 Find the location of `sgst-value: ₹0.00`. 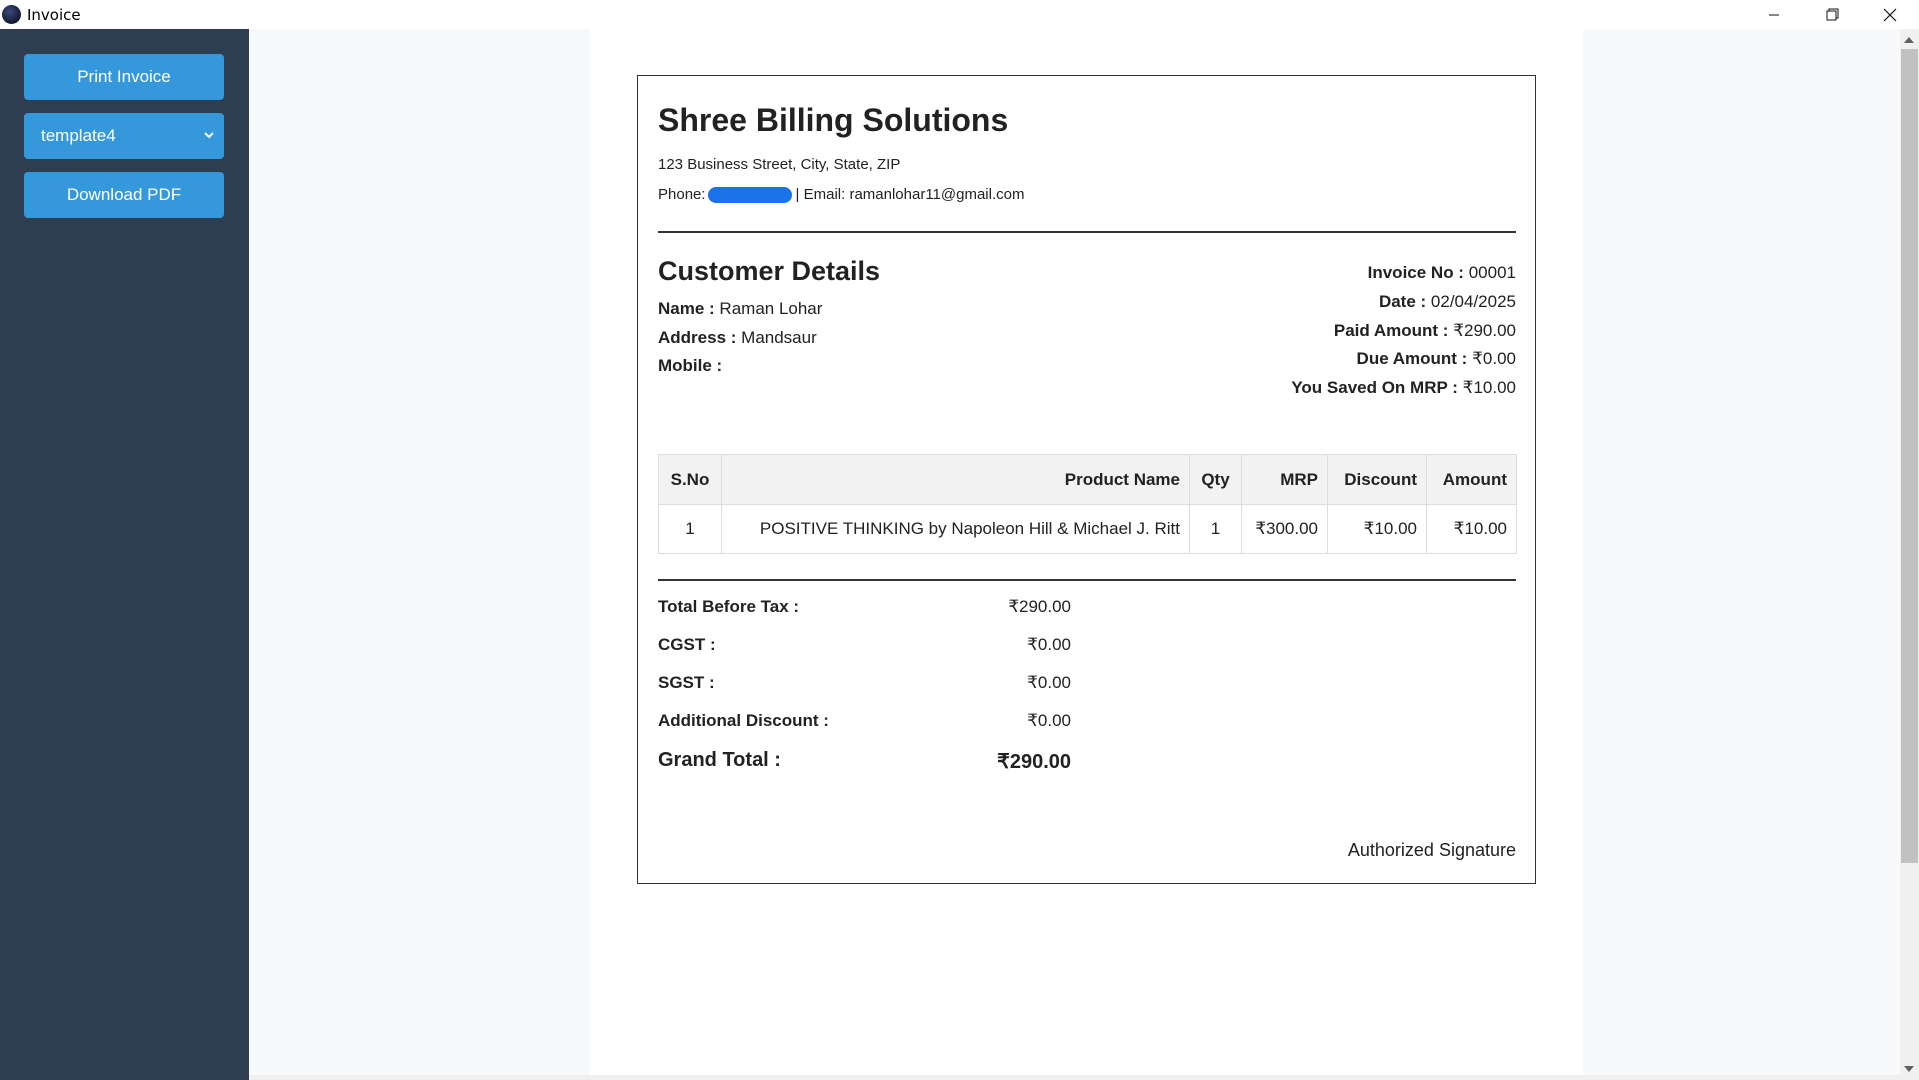

sgst-value: ₹0.00 is located at coordinates (1049, 682).